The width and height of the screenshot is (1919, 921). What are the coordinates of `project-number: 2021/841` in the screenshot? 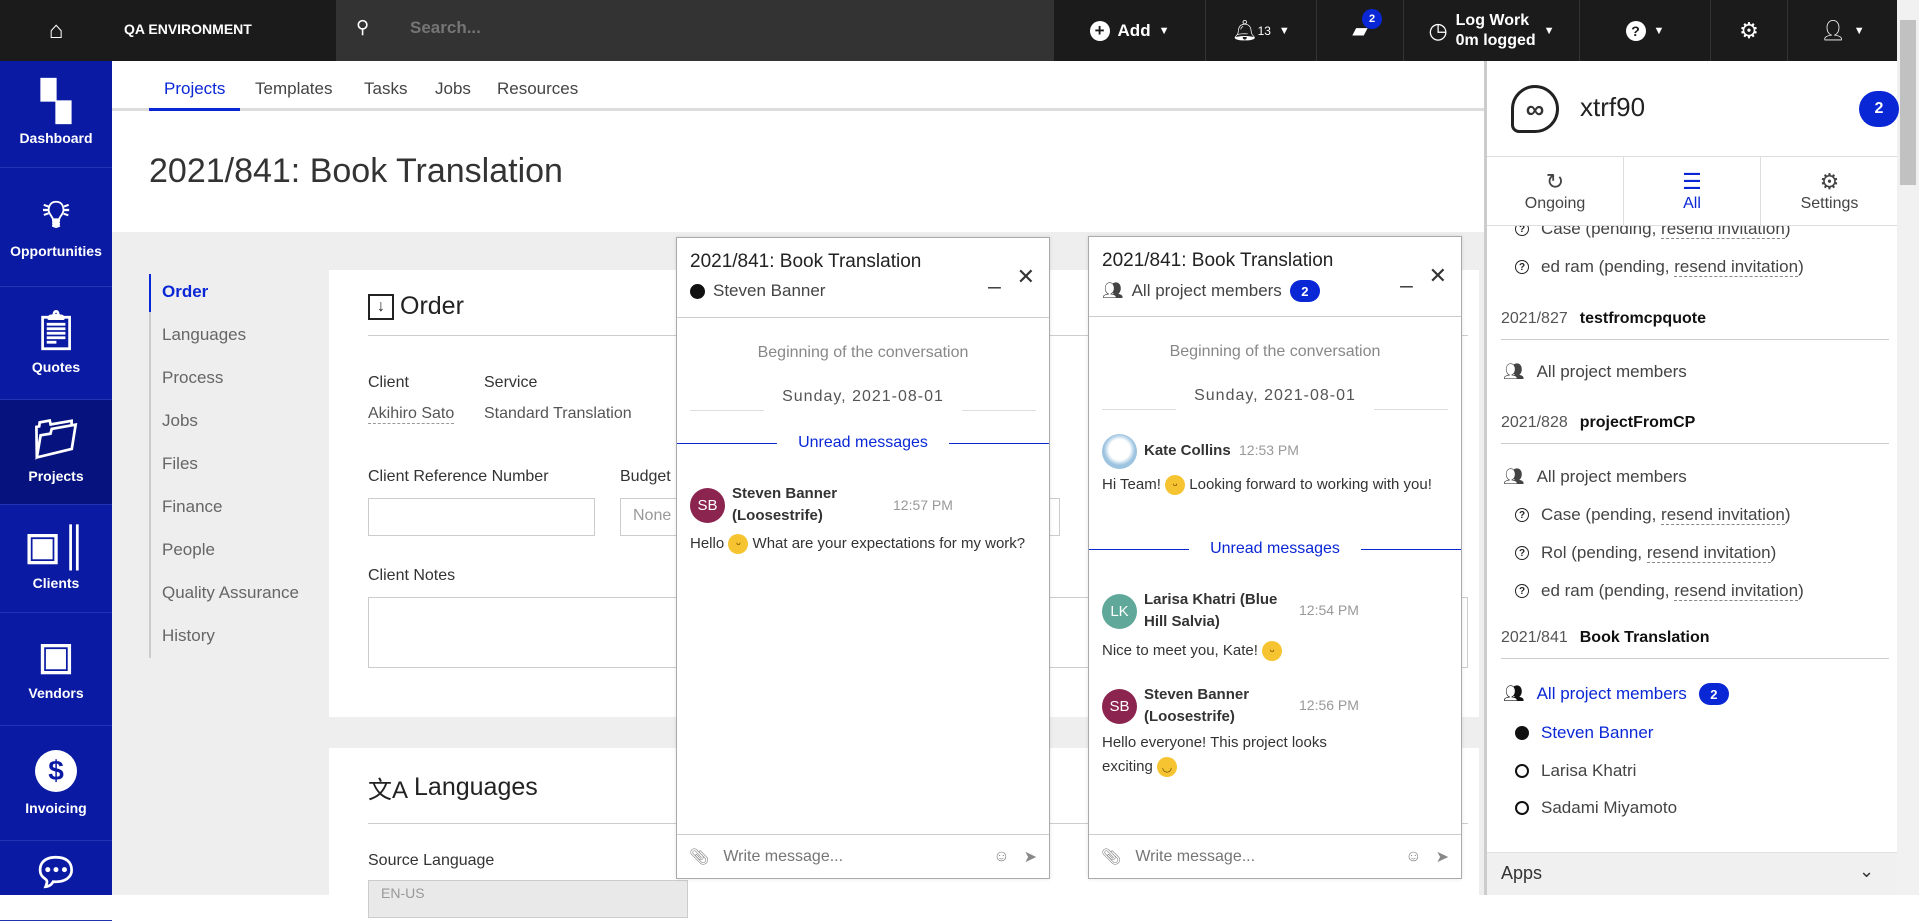 It's located at (1534, 637).